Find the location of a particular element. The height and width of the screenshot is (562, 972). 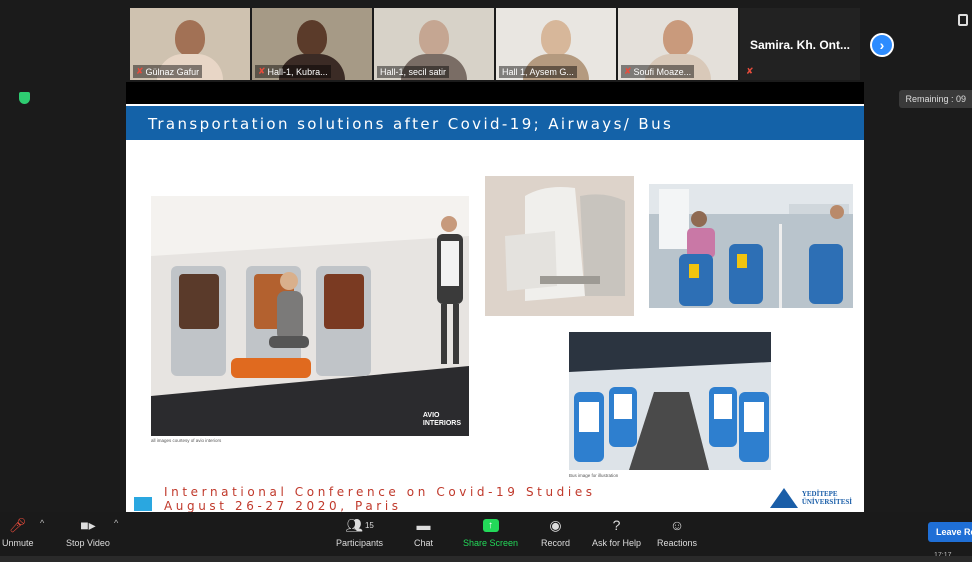

ask-for-help-button: ? Ask for Help is located at coordinates (616, 532).